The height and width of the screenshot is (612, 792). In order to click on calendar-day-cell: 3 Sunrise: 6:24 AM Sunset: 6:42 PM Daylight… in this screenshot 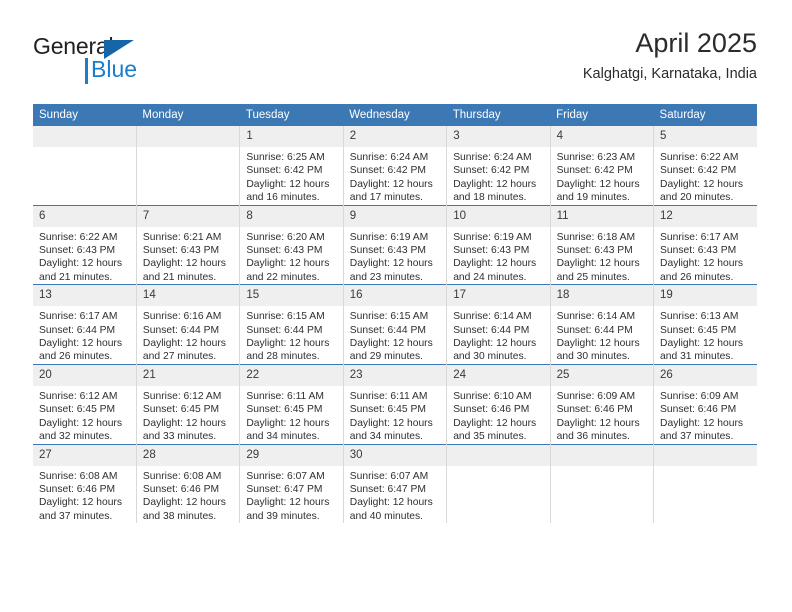, I will do `click(498, 166)`.